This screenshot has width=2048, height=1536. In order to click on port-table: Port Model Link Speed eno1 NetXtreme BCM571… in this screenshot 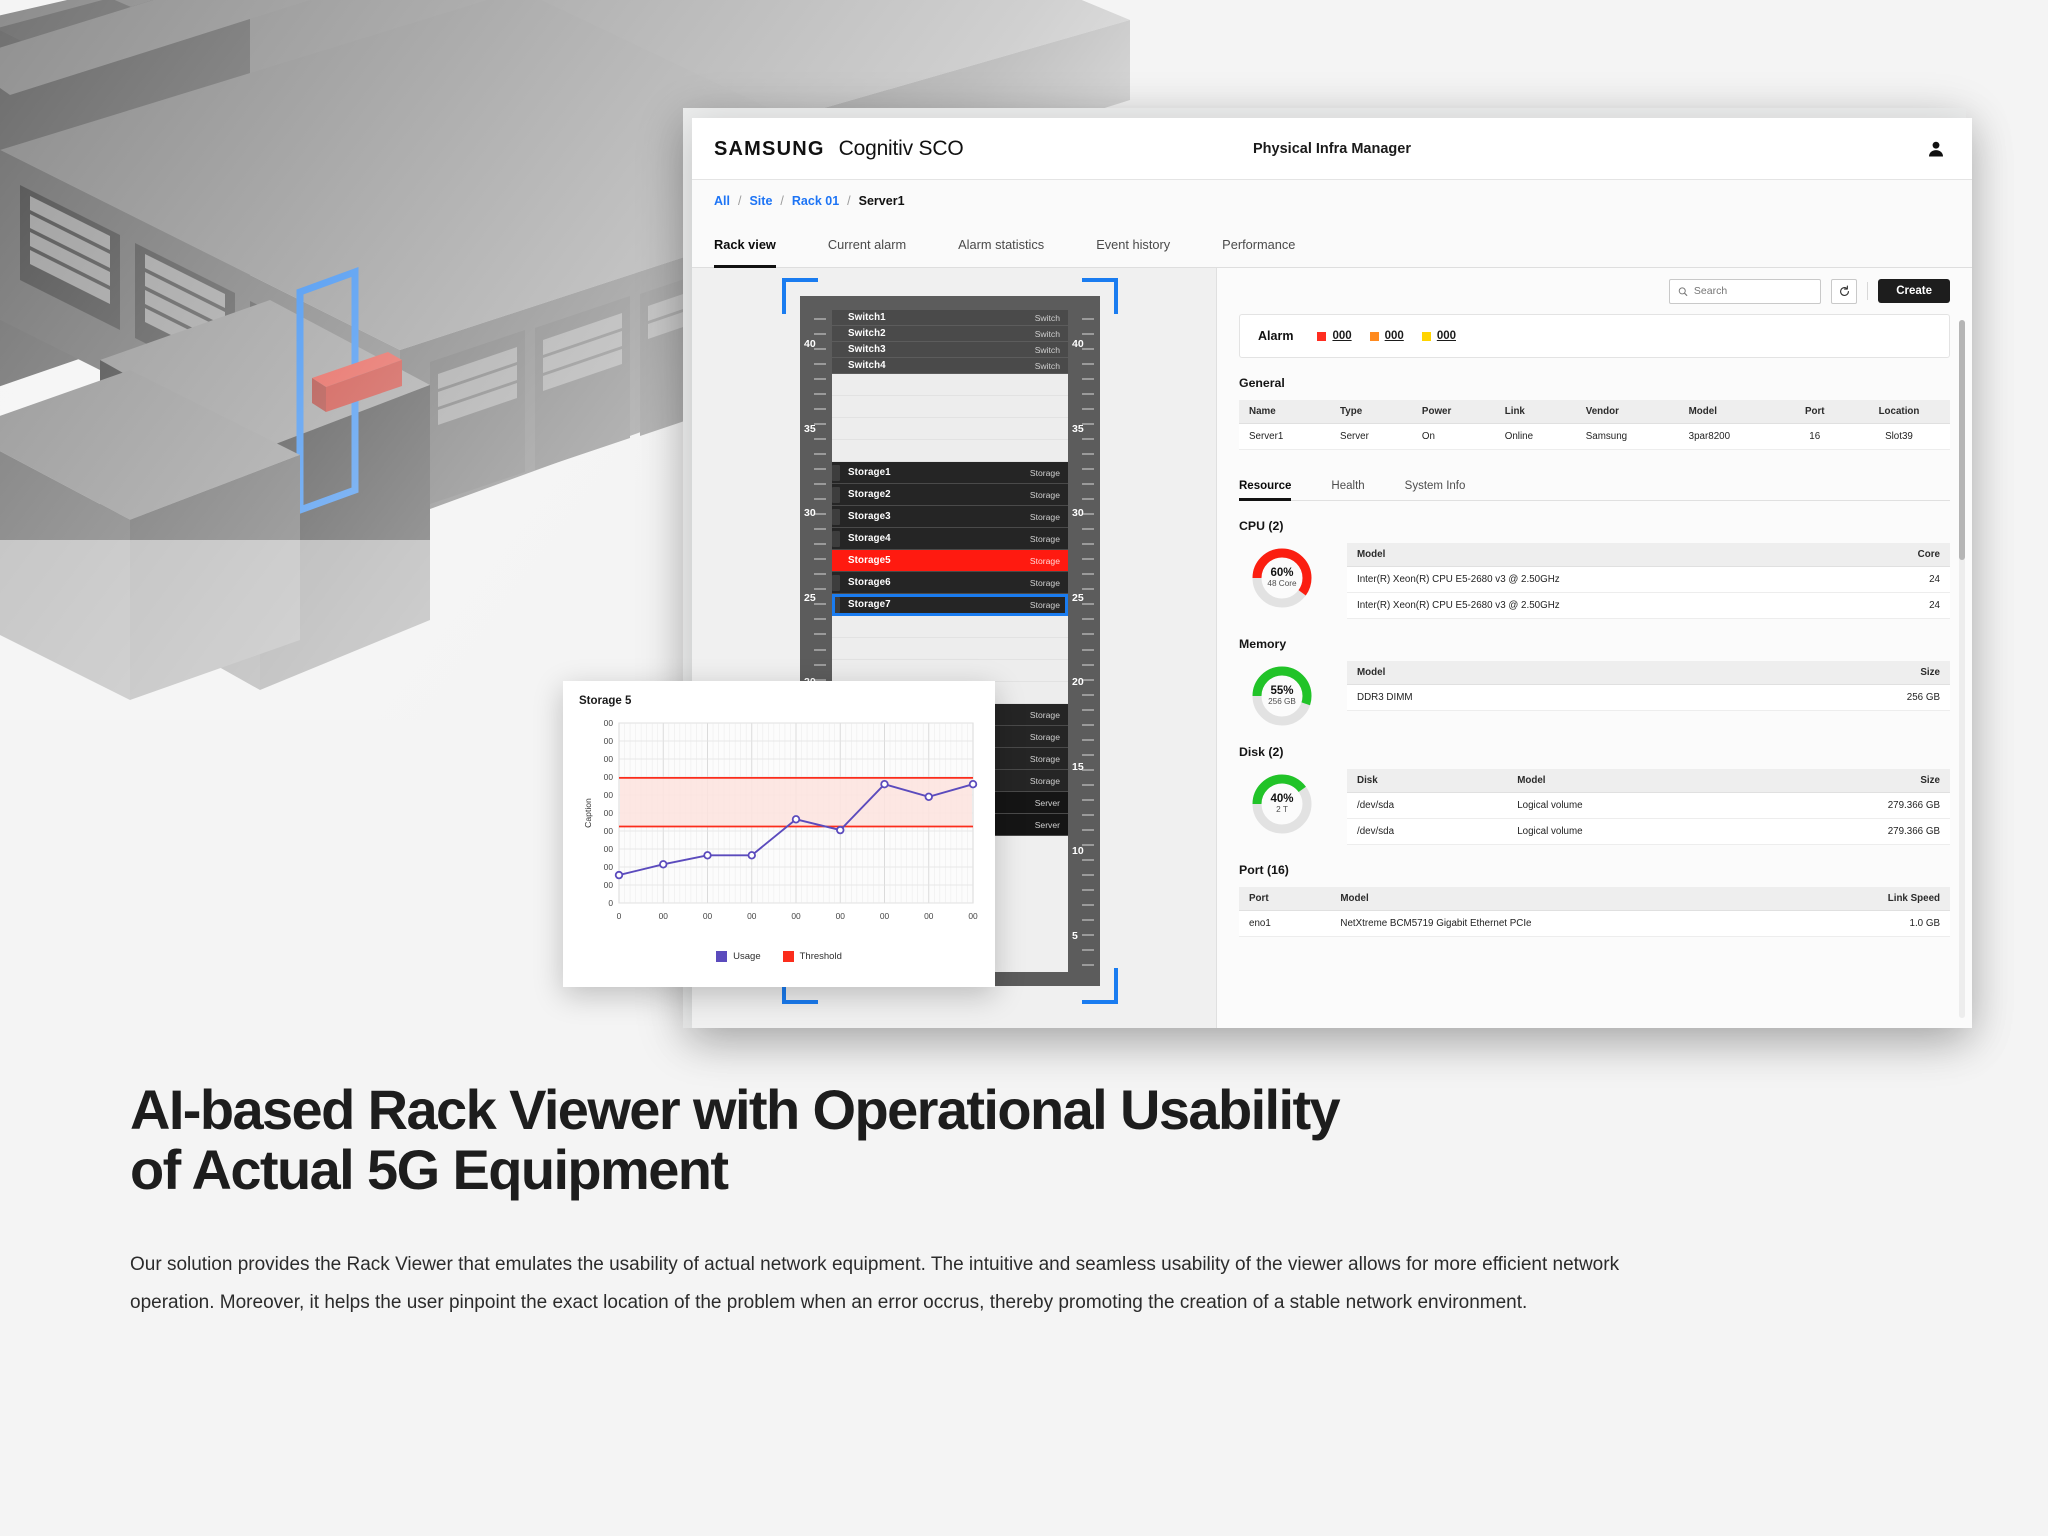, I will do `click(1594, 912)`.